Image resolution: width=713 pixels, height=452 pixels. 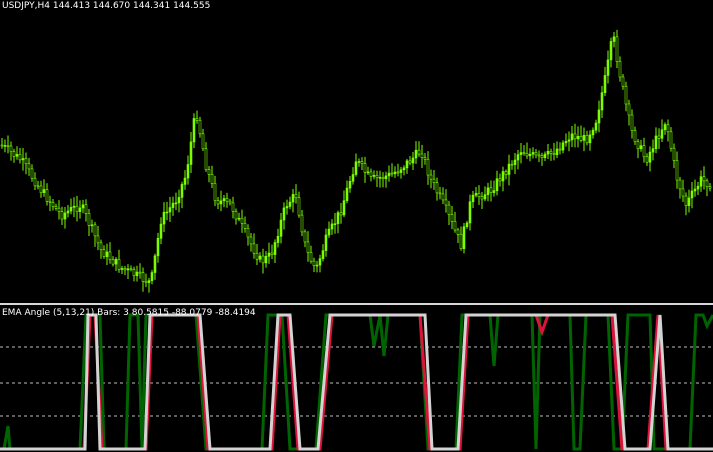 I want to click on pane-separator, so click(x=356, y=304).